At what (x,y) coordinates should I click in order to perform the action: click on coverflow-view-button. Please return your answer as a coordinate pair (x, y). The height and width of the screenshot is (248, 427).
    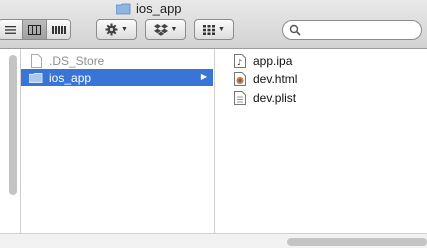
    Looking at the image, I should click on (58, 29).